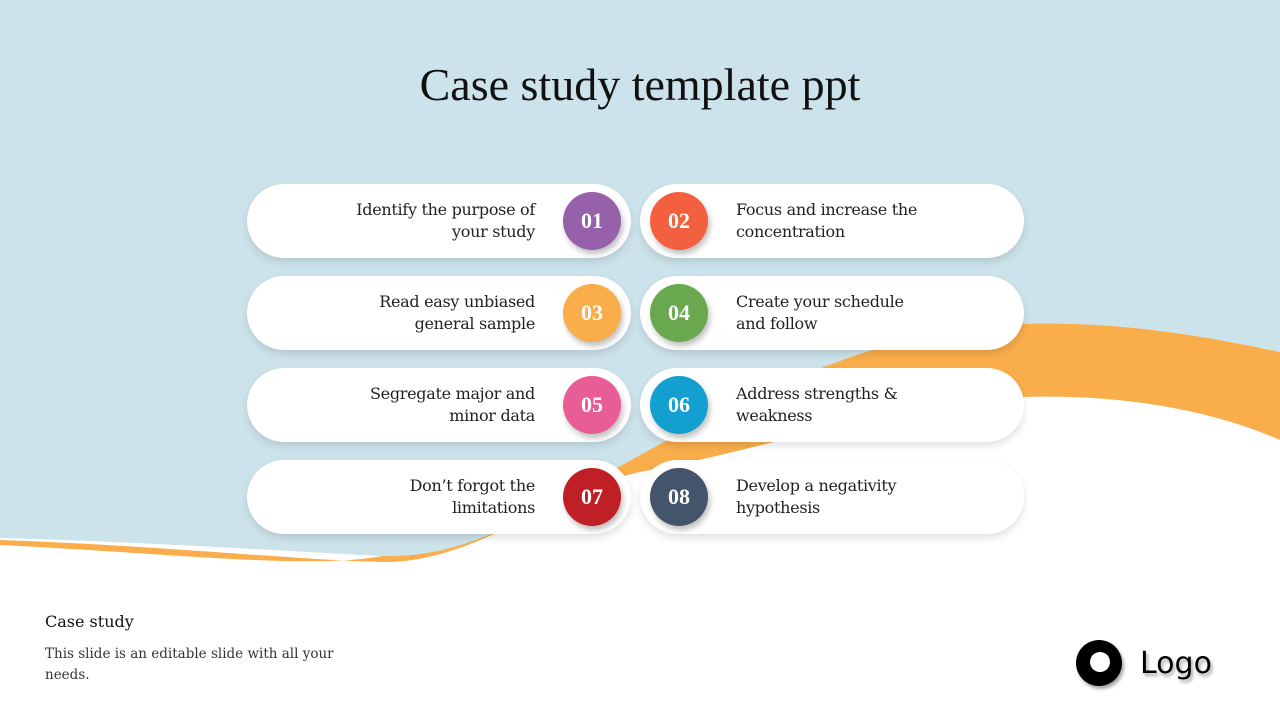 This screenshot has width=1280, height=720. I want to click on step-number-badge: 05, so click(592, 405).